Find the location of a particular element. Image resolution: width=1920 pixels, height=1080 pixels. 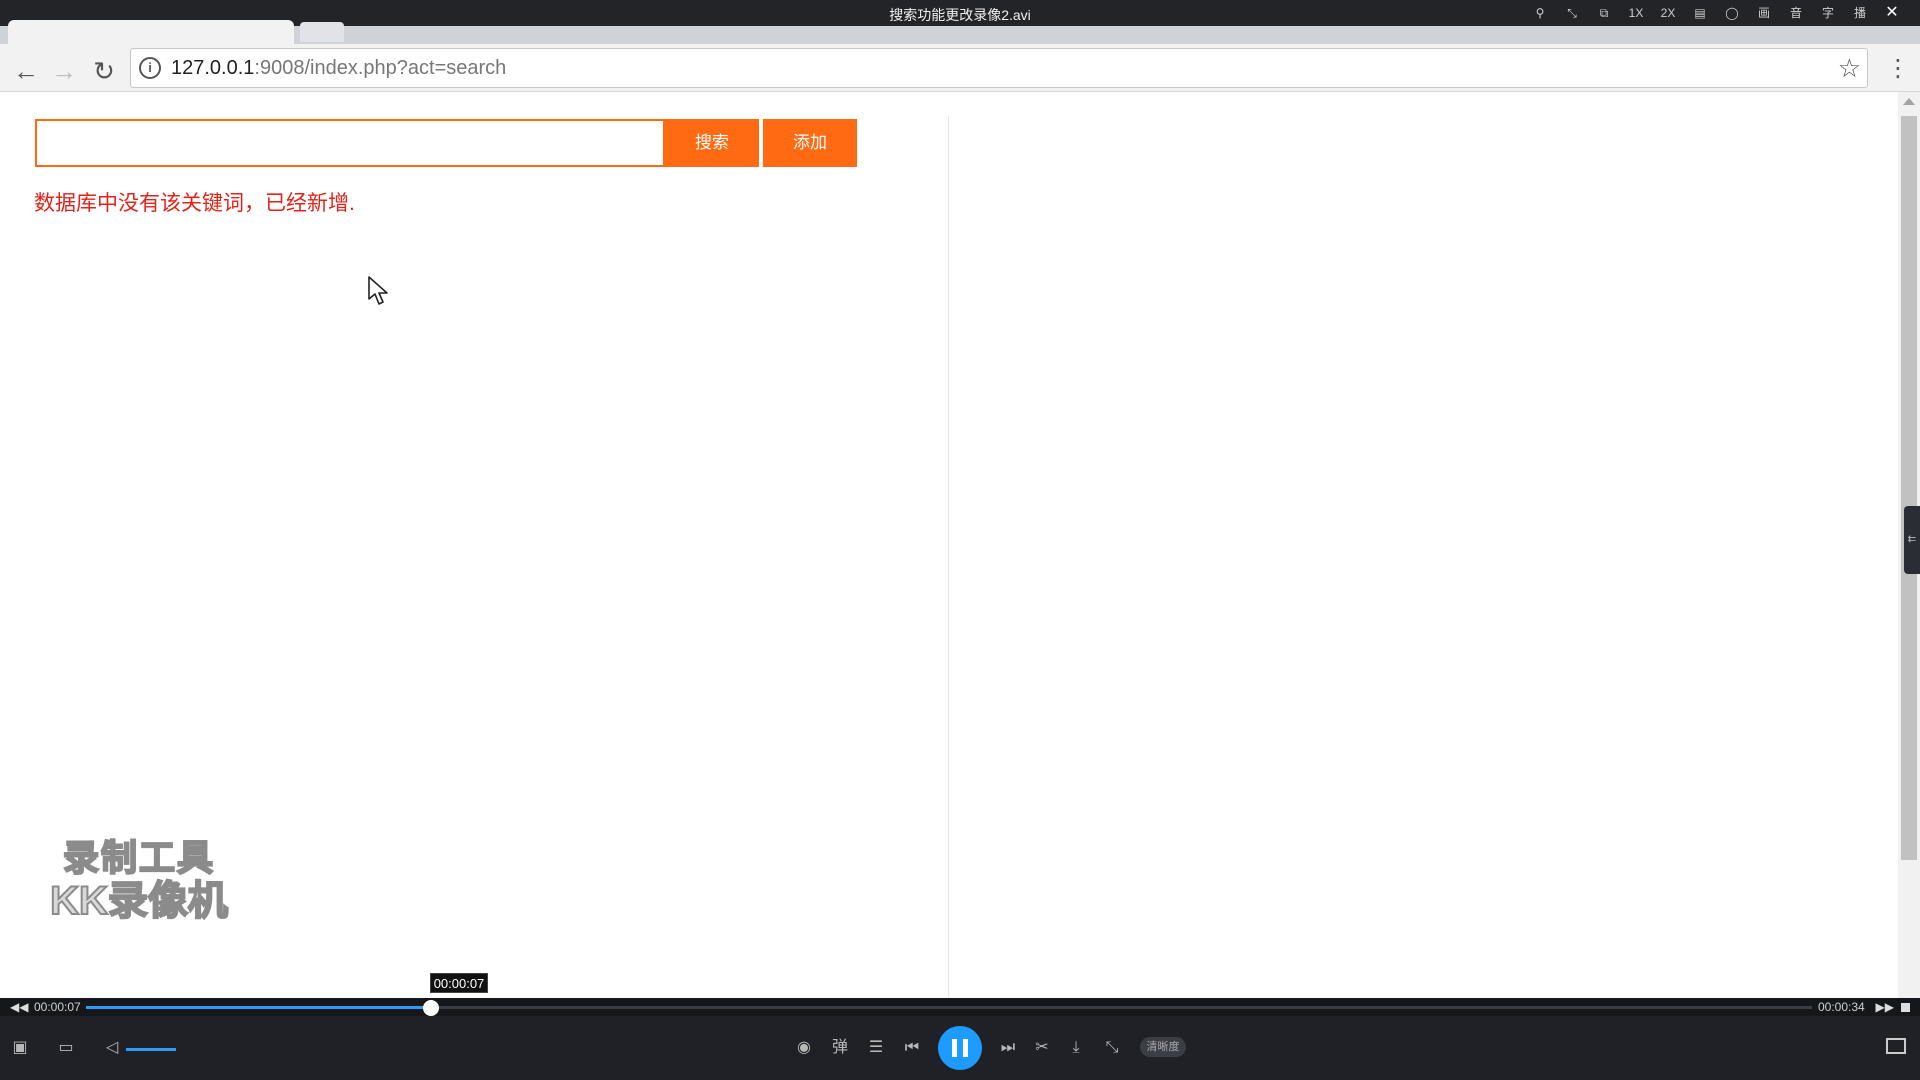

forward-icon: → is located at coordinates (64, 72).